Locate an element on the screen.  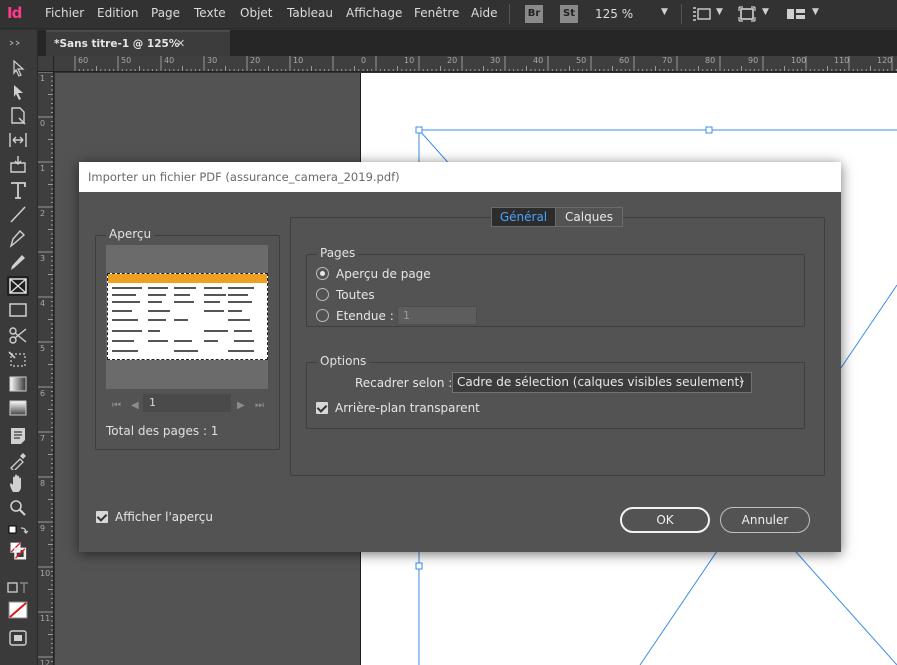
range-label: Etendue : is located at coordinates (365, 316).